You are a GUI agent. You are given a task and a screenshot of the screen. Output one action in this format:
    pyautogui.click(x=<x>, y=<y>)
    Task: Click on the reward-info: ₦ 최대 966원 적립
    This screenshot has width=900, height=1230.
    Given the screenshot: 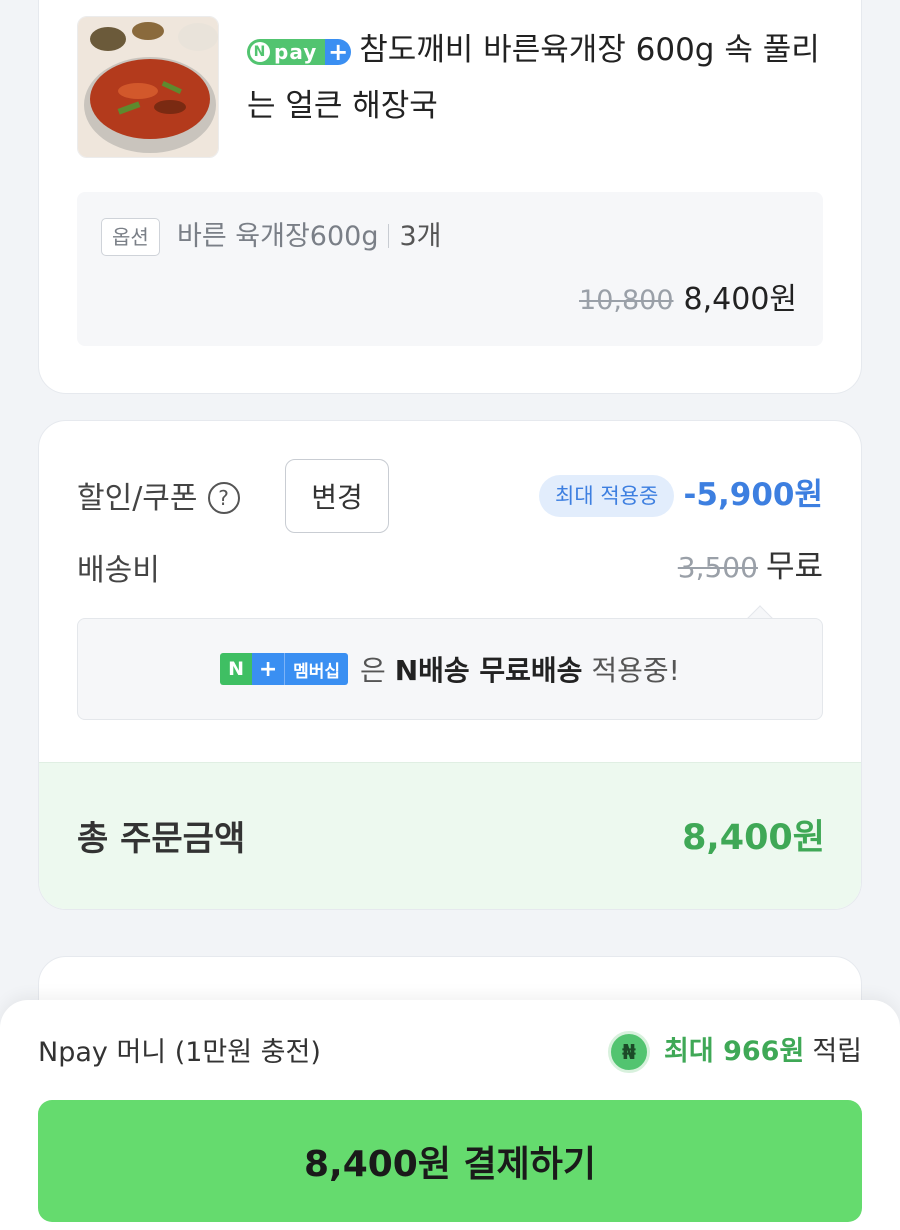 What is the action you would take?
    pyautogui.click(x=735, y=1052)
    